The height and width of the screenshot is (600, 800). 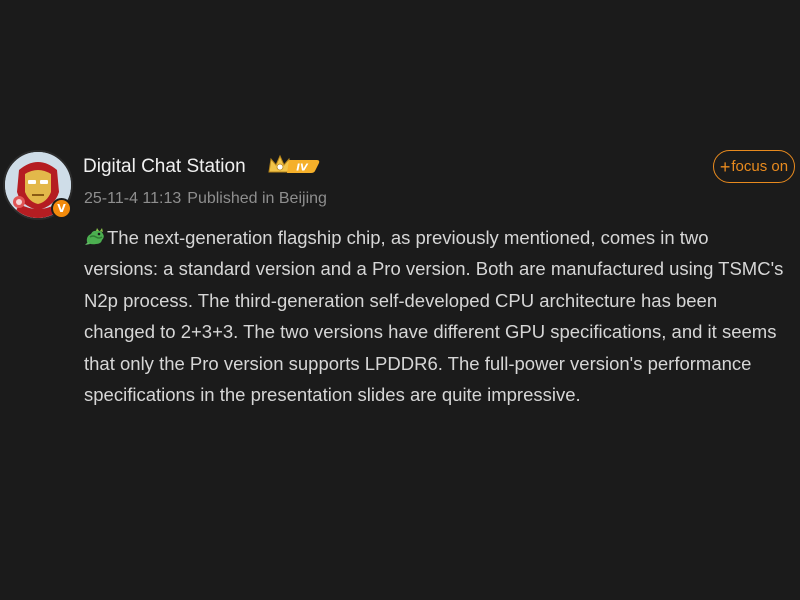 I want to click on author-avatar: V, so click(x=38, y=185).